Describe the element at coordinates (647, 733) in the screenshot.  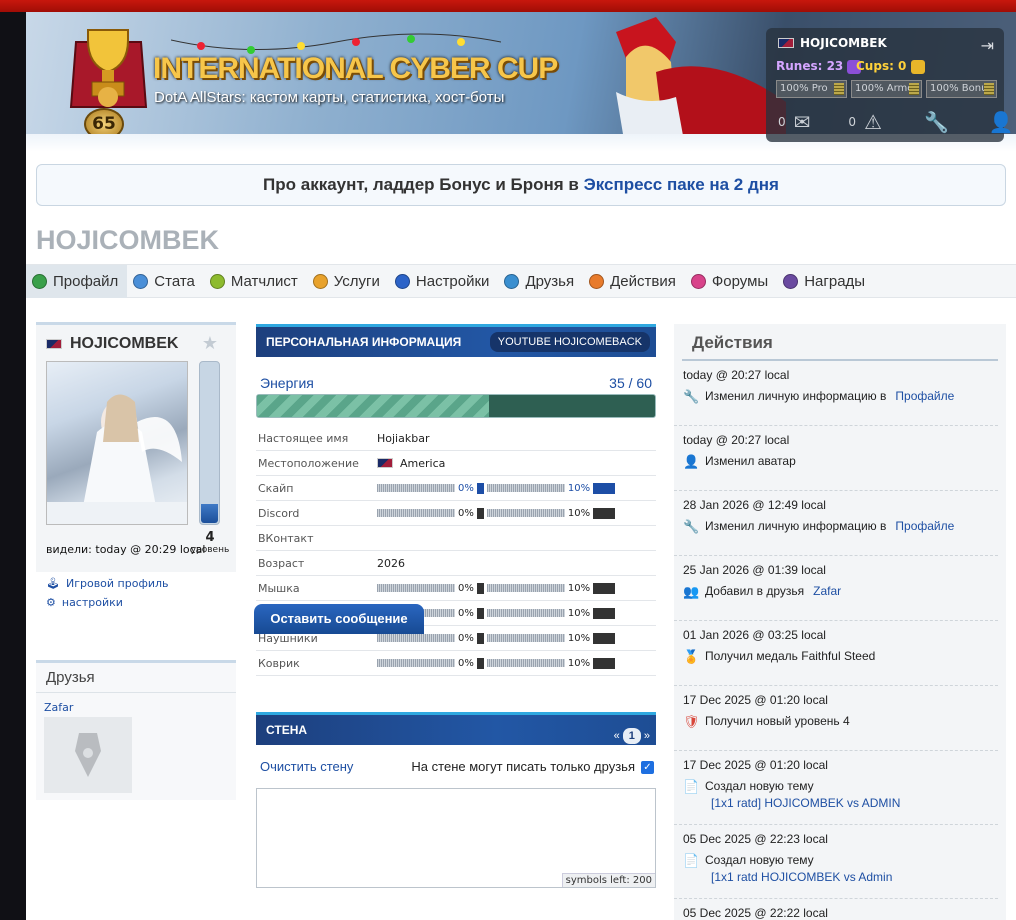
I see `next-page-button: »` at that location.